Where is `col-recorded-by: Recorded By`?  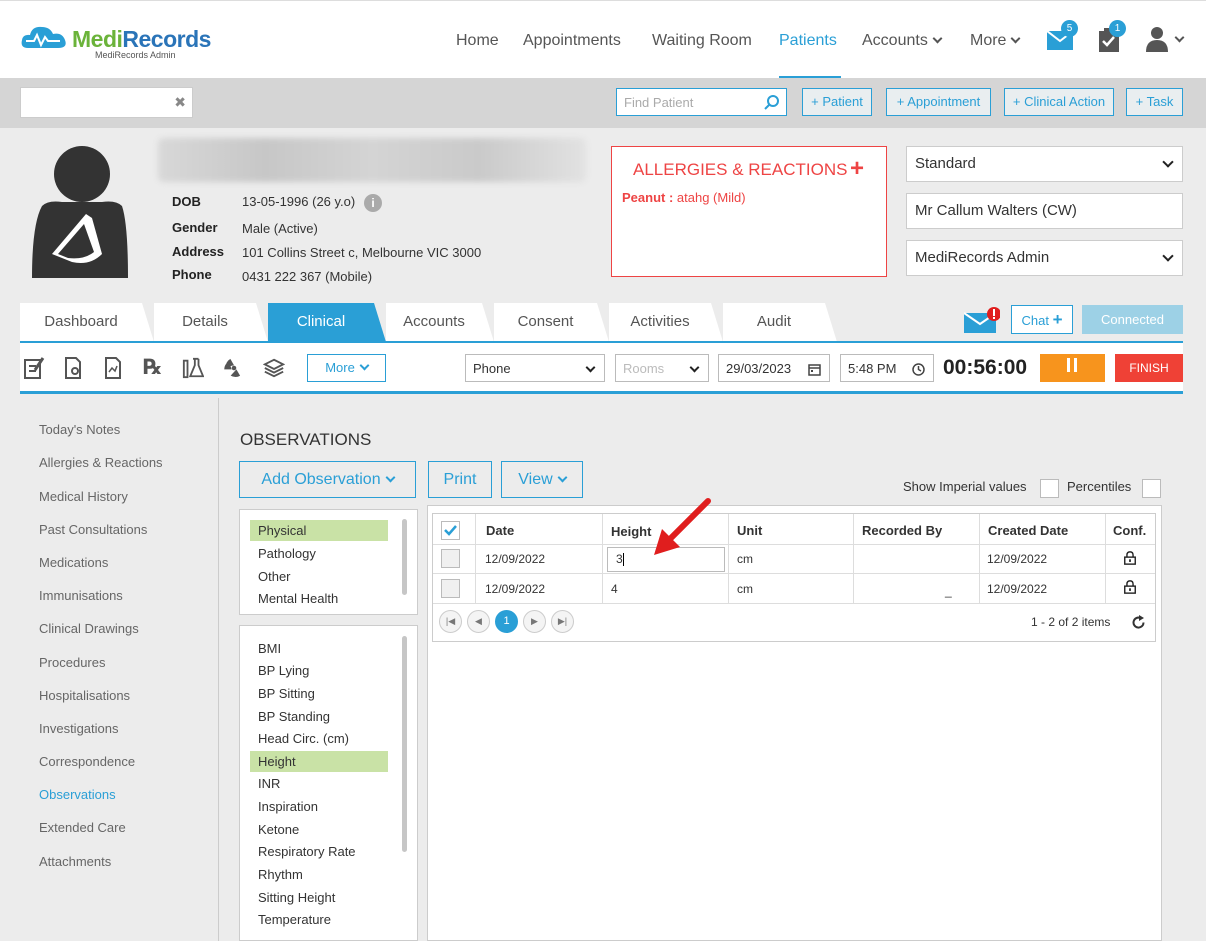 col-recorded-by: Recorded By is located at coordinates (902, 530).